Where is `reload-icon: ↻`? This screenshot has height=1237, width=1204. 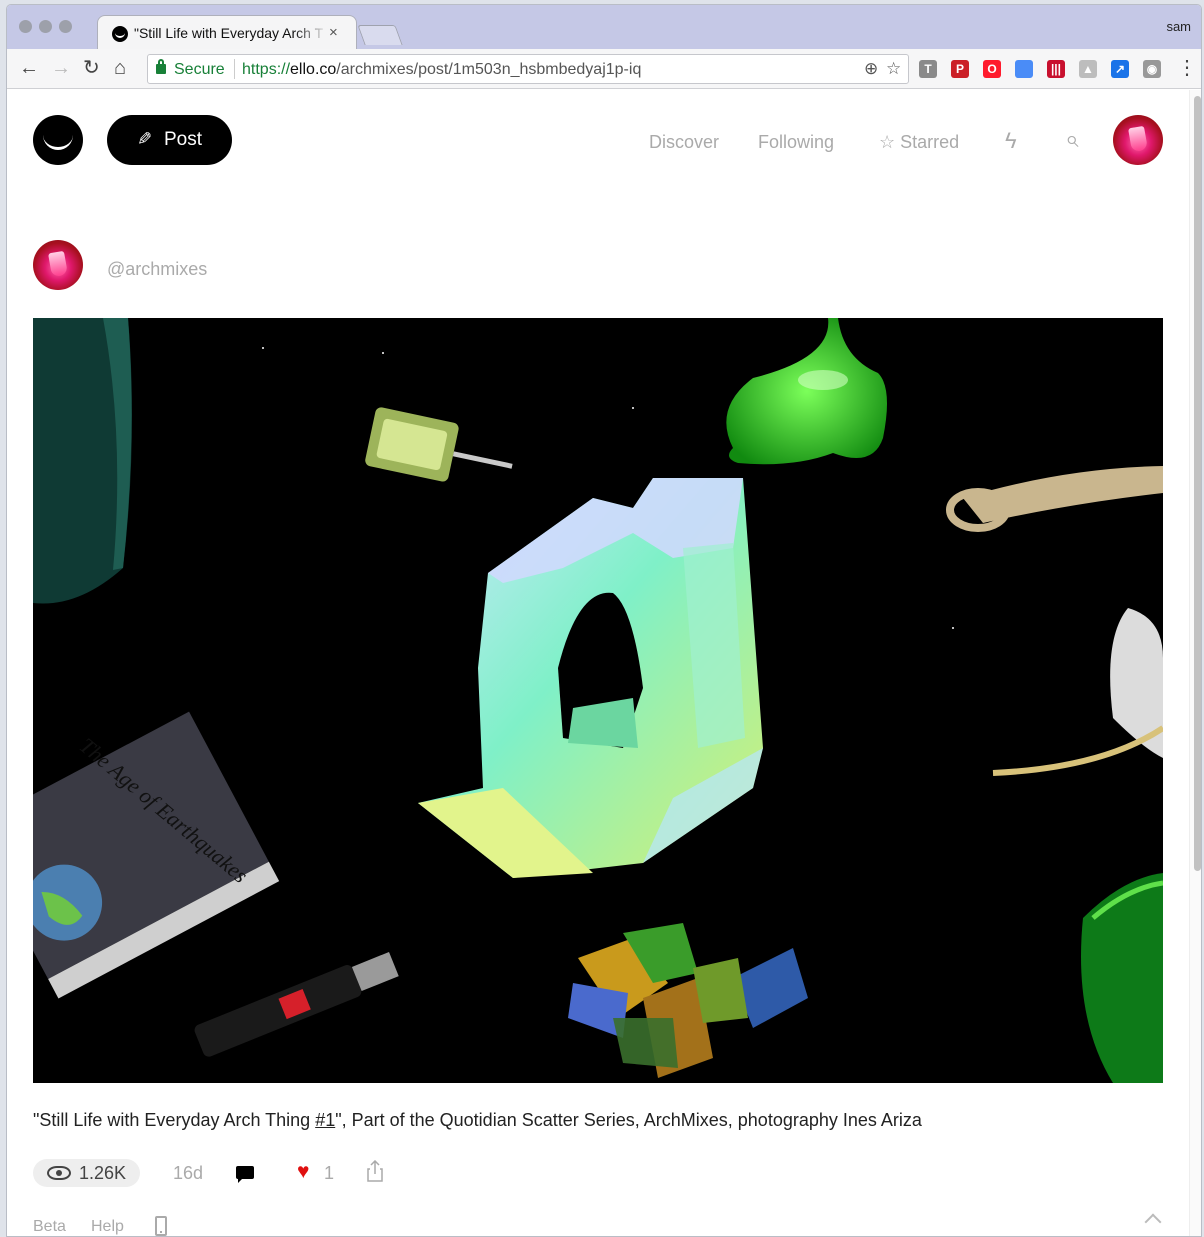
reload-icon: ↻ is located at coordinates (91, 68).